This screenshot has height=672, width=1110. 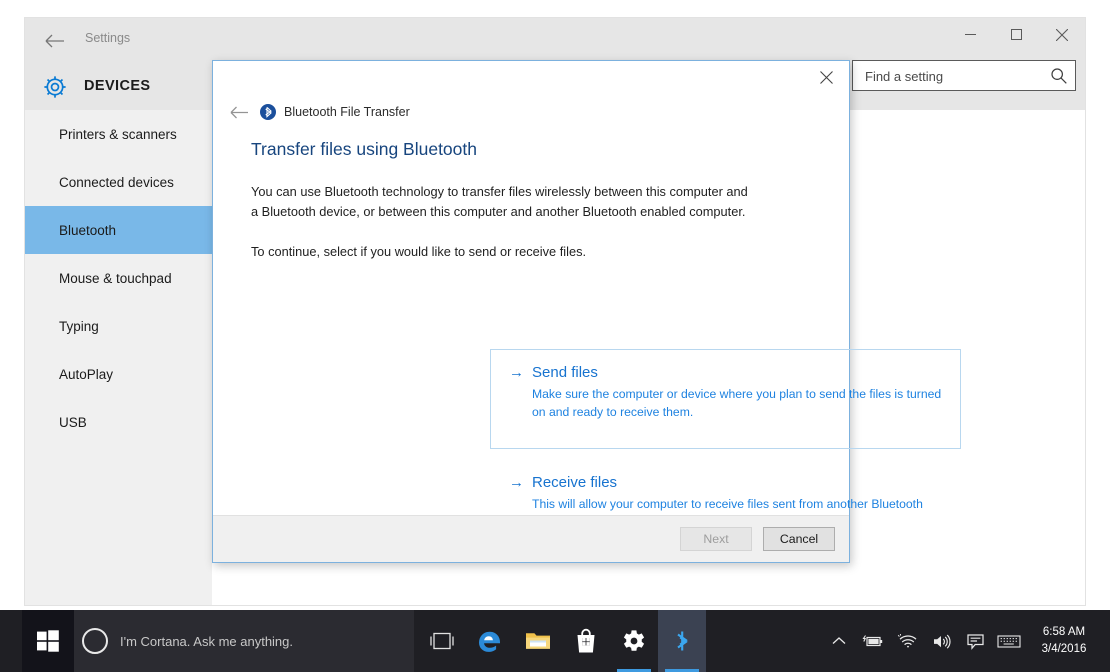 I want to click on back-arrow-icon, so click(x=55, y=41).